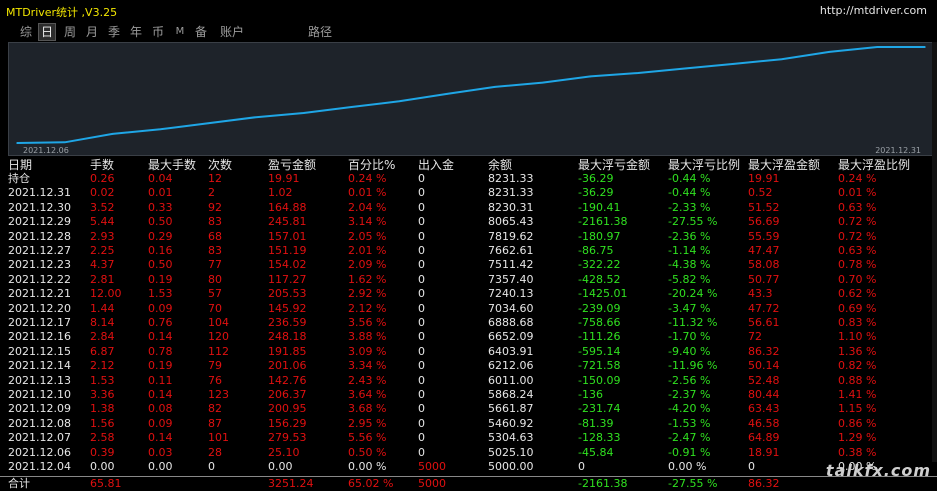 The image size is (937, 491). What do you see at coordinates (511, 265) in the screenshot?
I see `cell-balance: 7511.42` at bounding box center [511, 265].